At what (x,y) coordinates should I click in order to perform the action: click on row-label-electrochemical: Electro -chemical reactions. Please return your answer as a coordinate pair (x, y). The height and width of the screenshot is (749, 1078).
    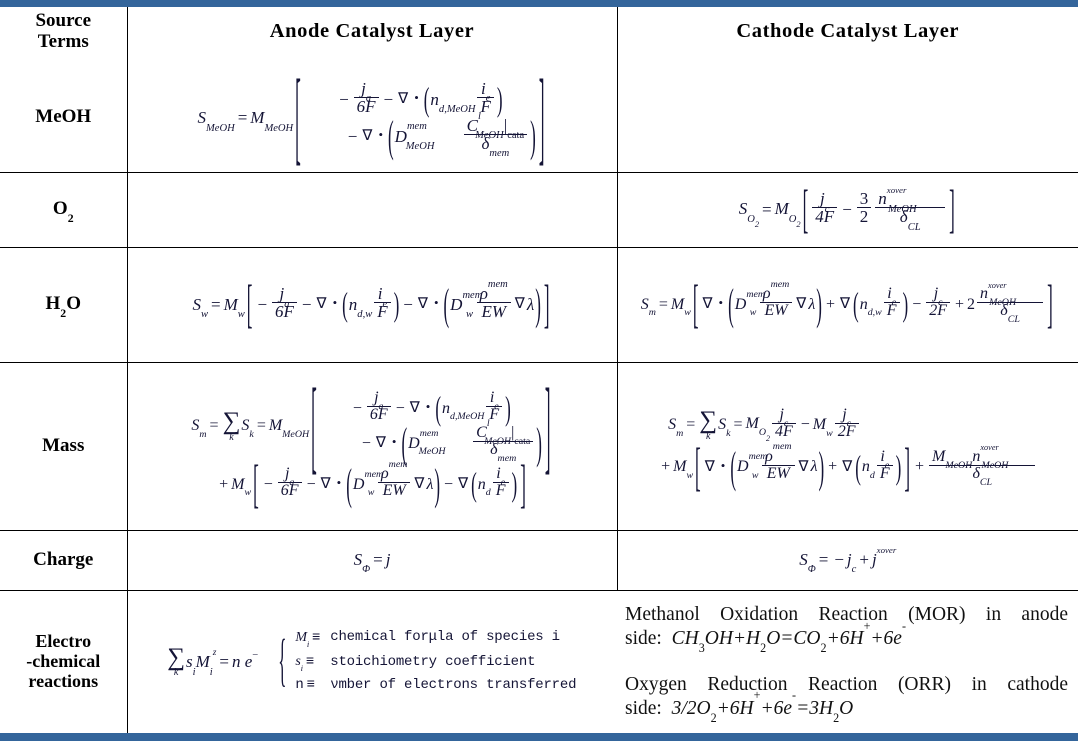
    Looking at the image, I should click on (63, 661).